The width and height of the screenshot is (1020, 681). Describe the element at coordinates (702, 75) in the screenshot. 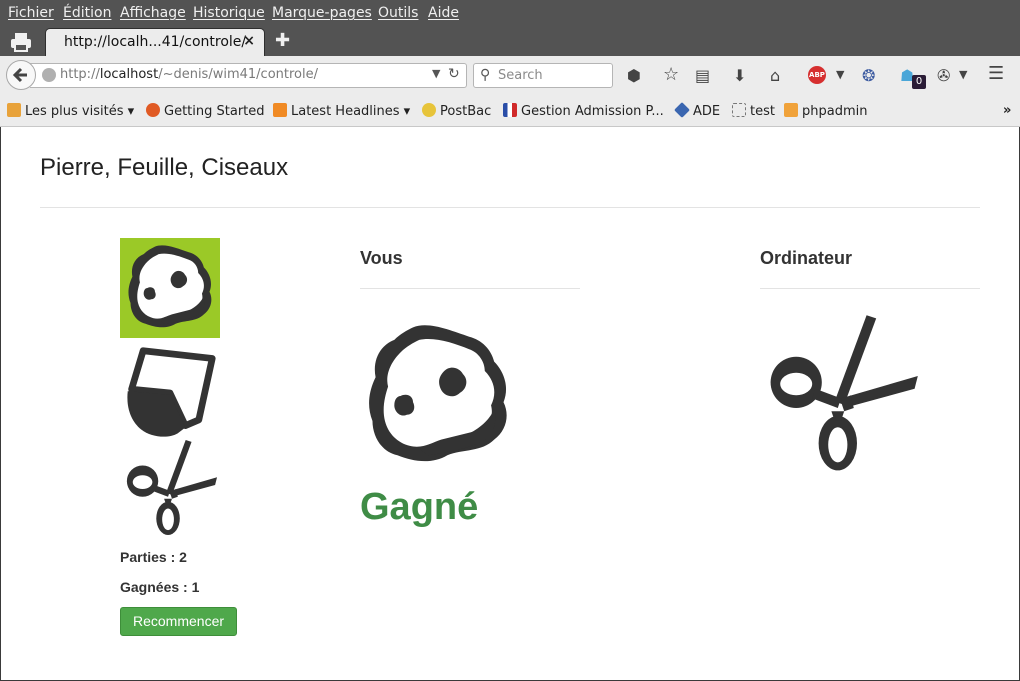

I see `reading-list-icon: ▤` at that location.